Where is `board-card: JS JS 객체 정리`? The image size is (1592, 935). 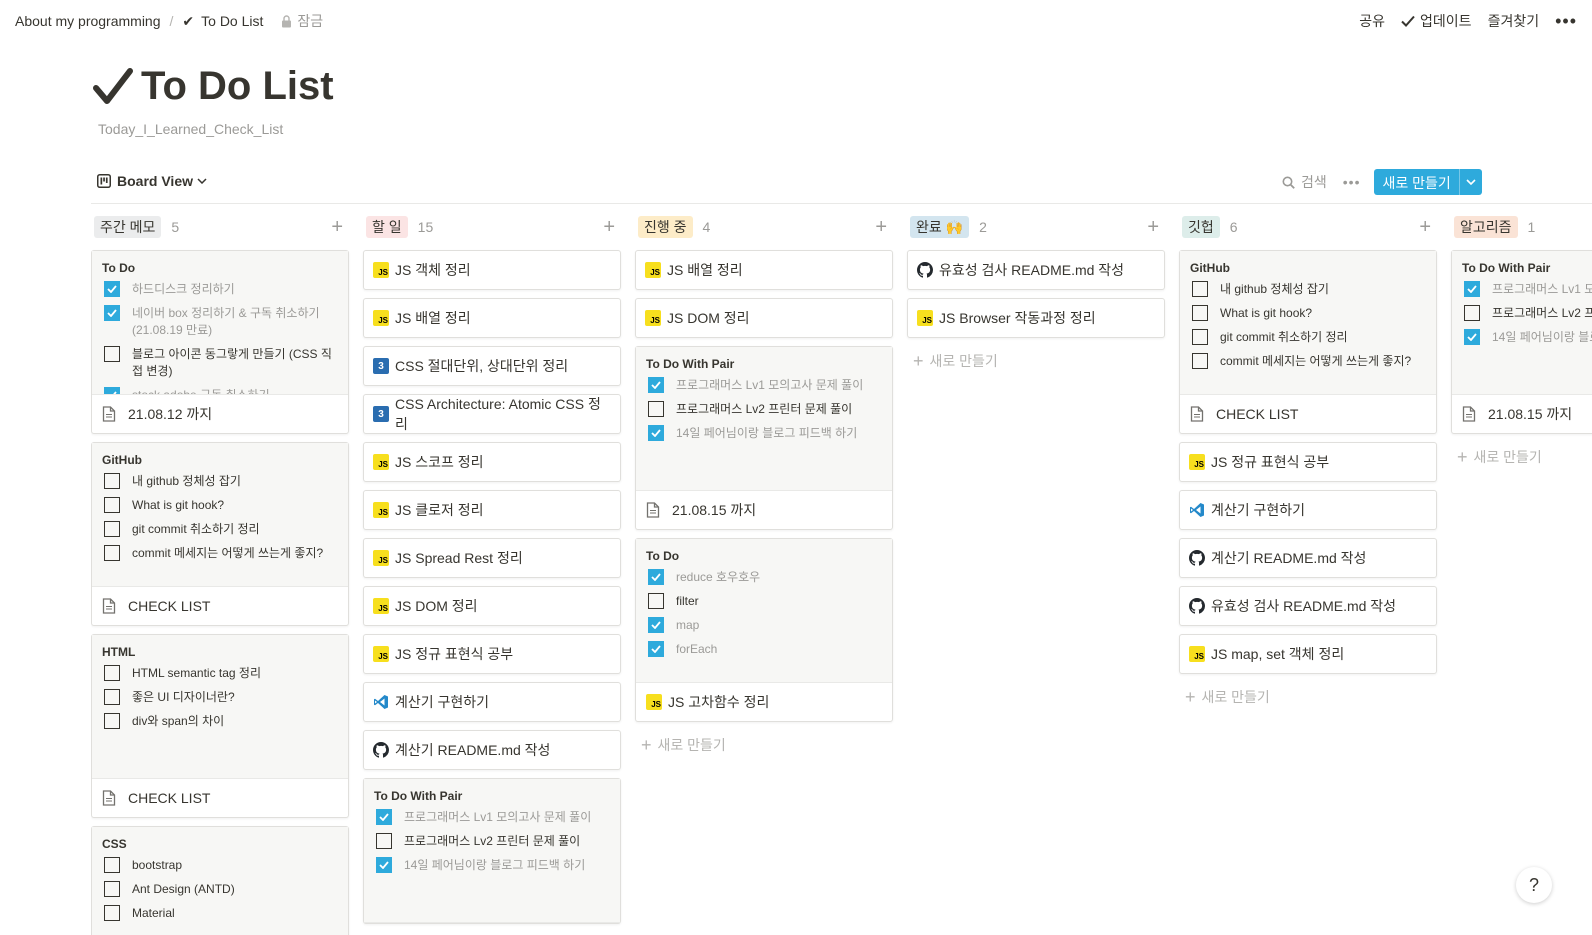
board-card: JS JS 객체 정리 is located at coordinates (492, 270).